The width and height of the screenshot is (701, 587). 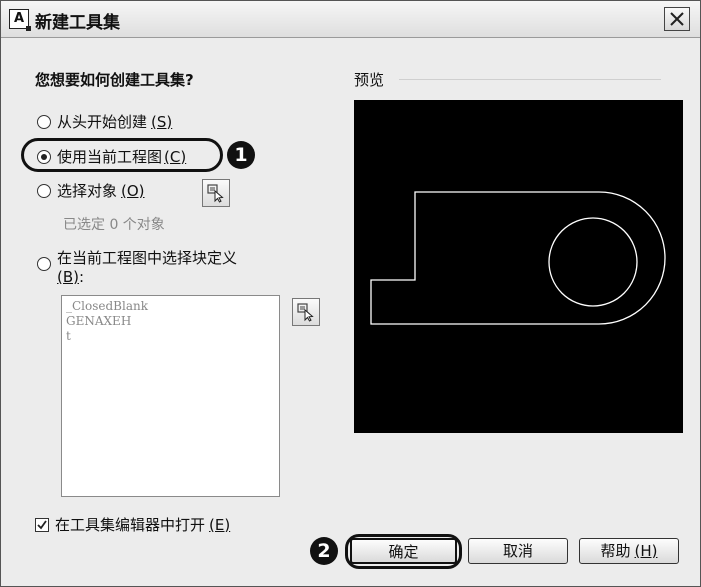 I want to click on radio-start-from-scratch, so click(x=44, y=121).